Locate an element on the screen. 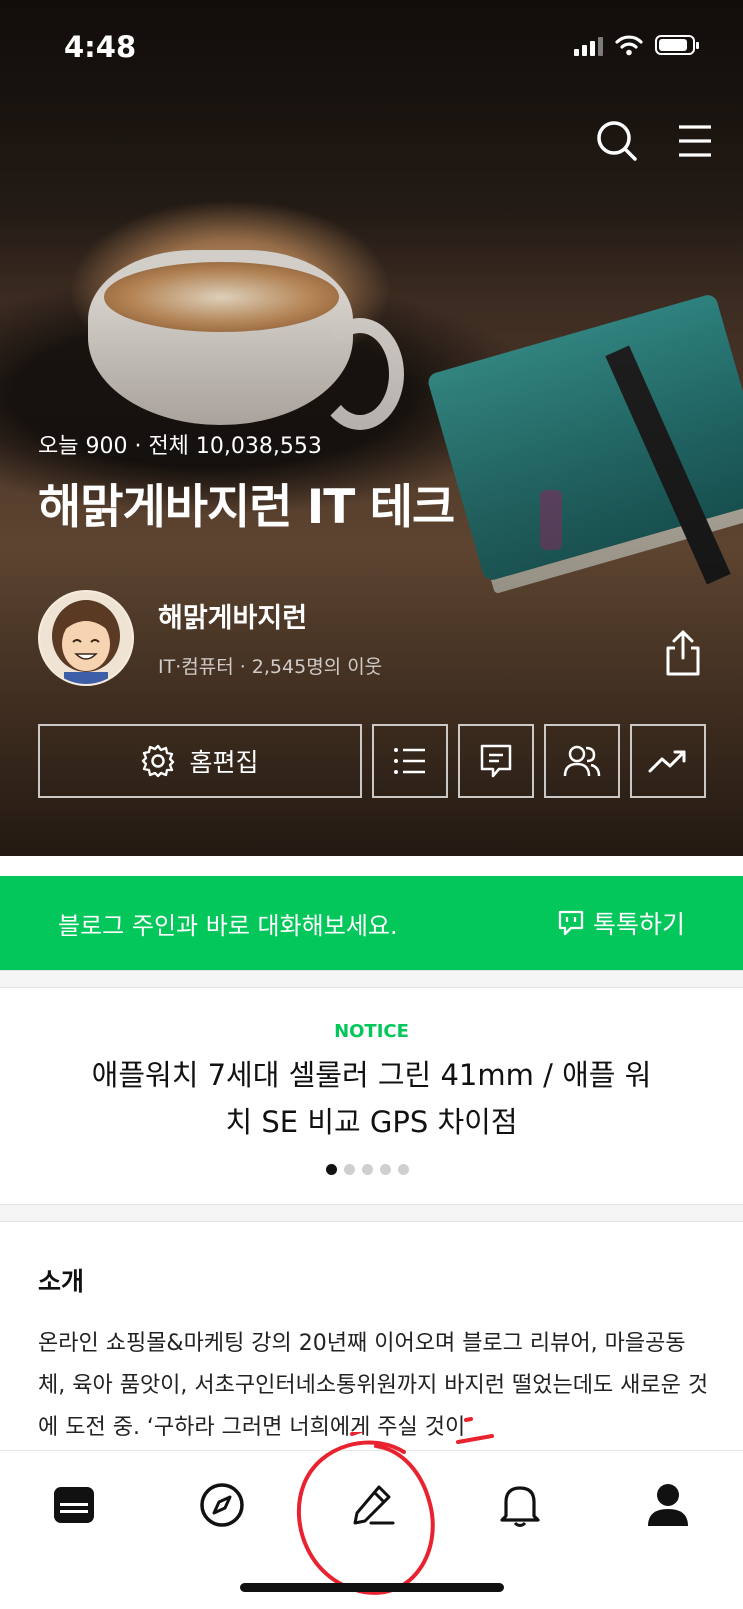 This screenshot has height=1609, width=743. tab-explore is located at coordinates (222, 1505).